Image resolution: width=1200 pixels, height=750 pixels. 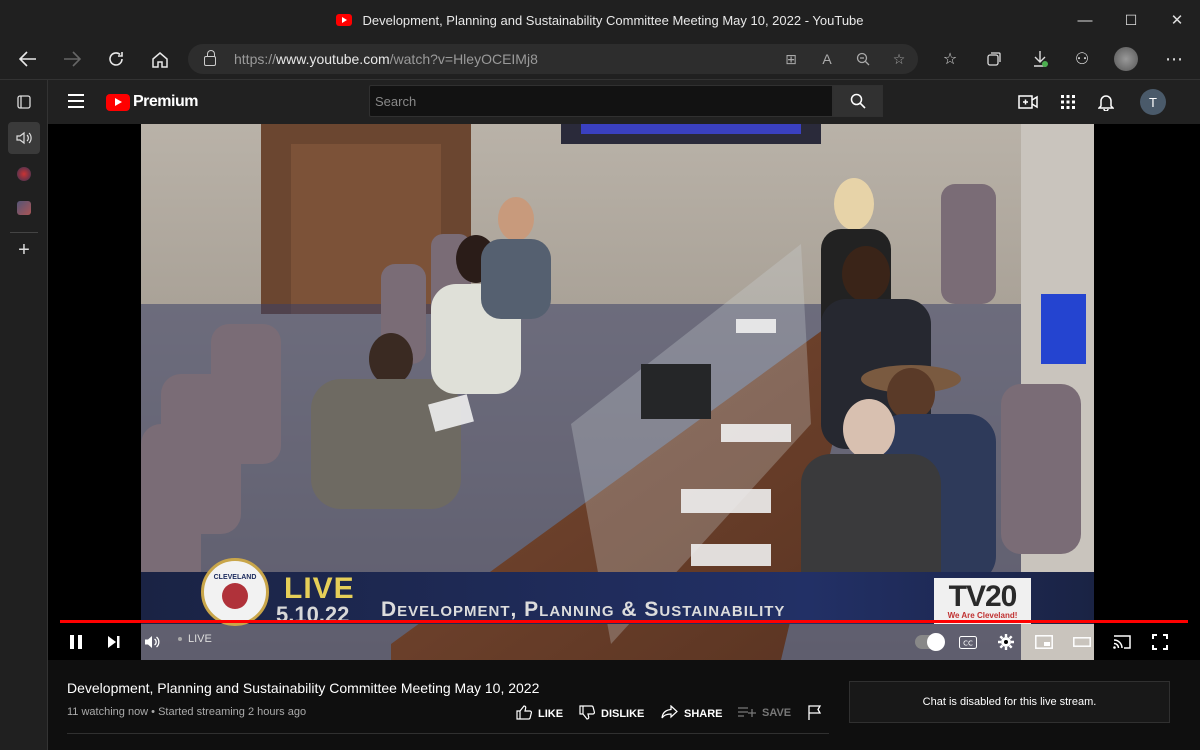 What do you see at coordinates (747, 713) in the screenshot?
I see `playlist-add-icon` at bounding box center [747, 713].